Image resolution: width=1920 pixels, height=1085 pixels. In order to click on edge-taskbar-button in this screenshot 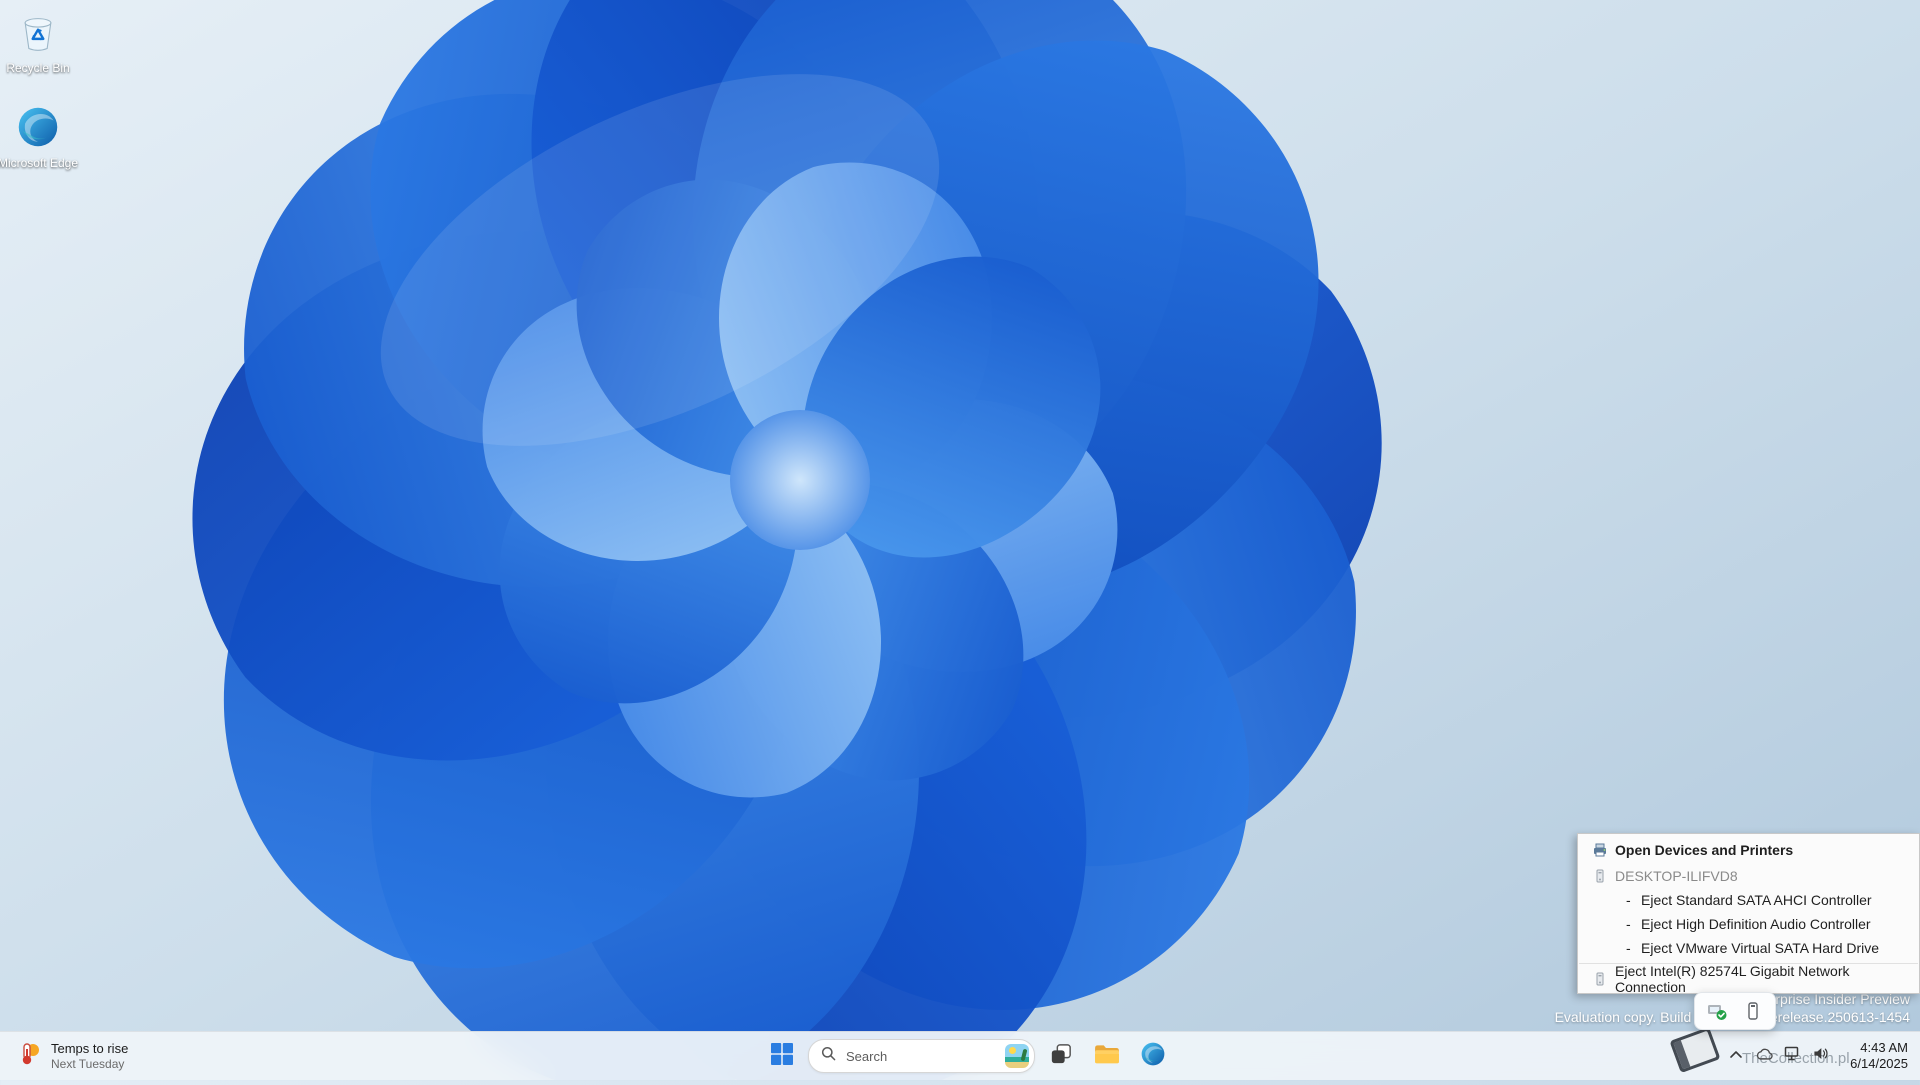, I will do `click(1153, 1056)`.